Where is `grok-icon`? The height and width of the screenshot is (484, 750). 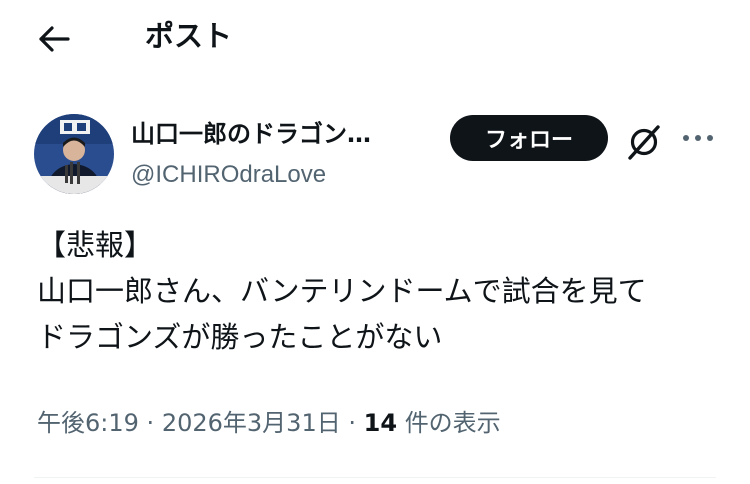 grok-icon is located at coordinates (644, 142).